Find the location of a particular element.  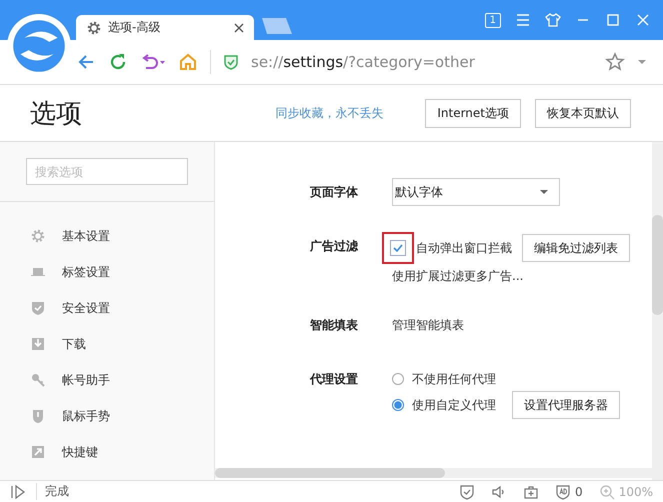

browser-tab: 选项-高级 is located at coordinates (165, 27).